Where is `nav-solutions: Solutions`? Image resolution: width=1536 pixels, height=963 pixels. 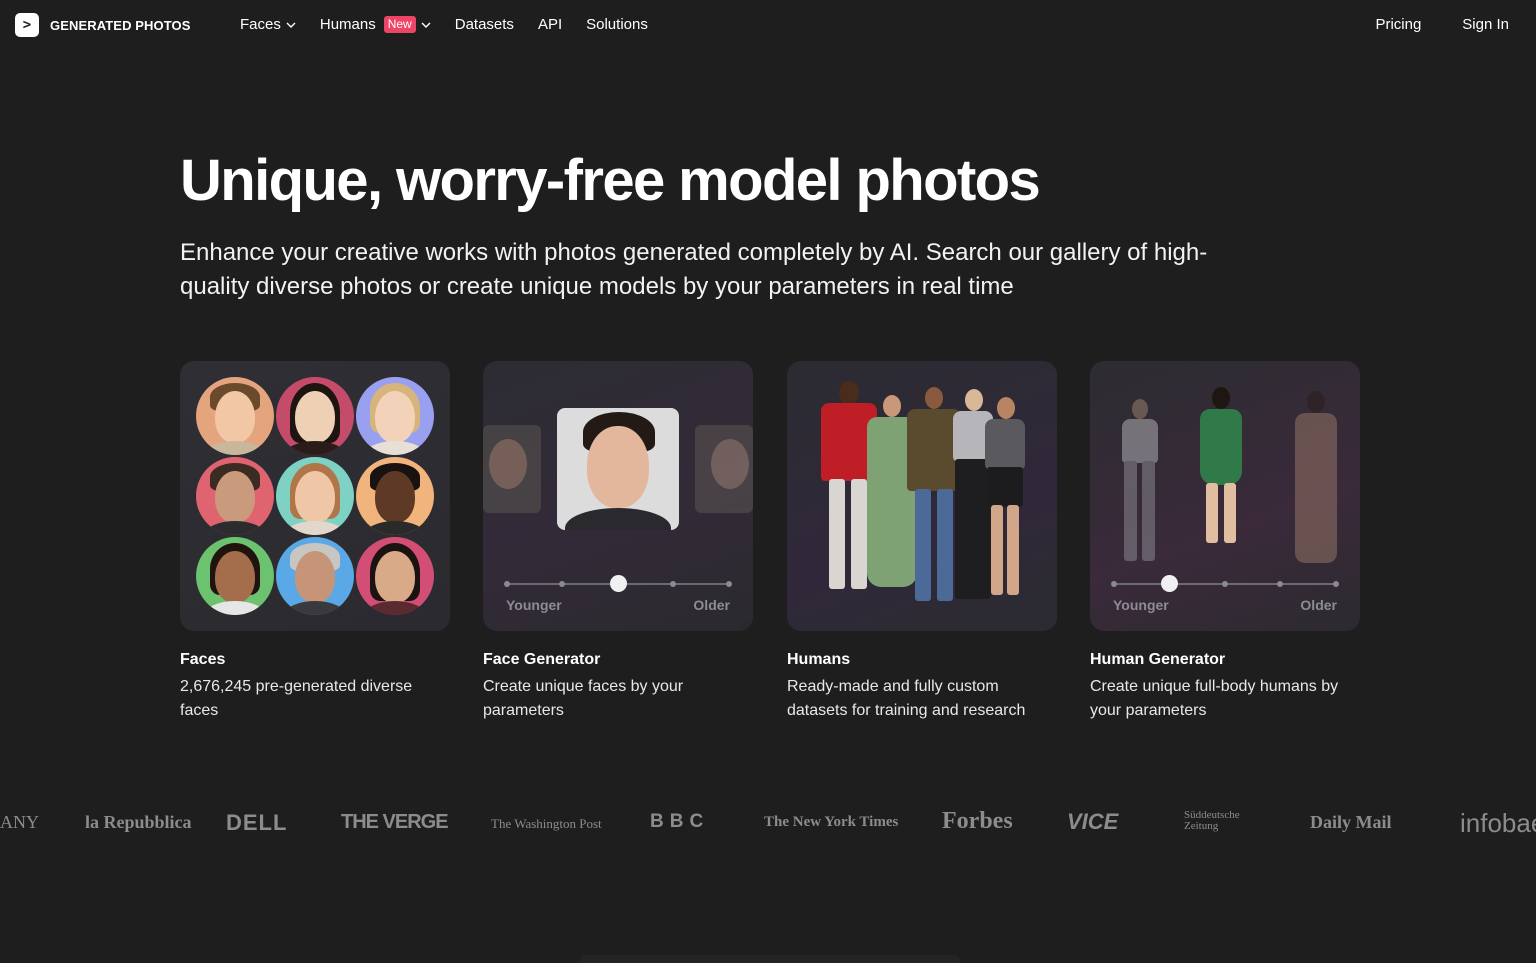 nav-solutions: Solutions is located at coordinates (617, 24).